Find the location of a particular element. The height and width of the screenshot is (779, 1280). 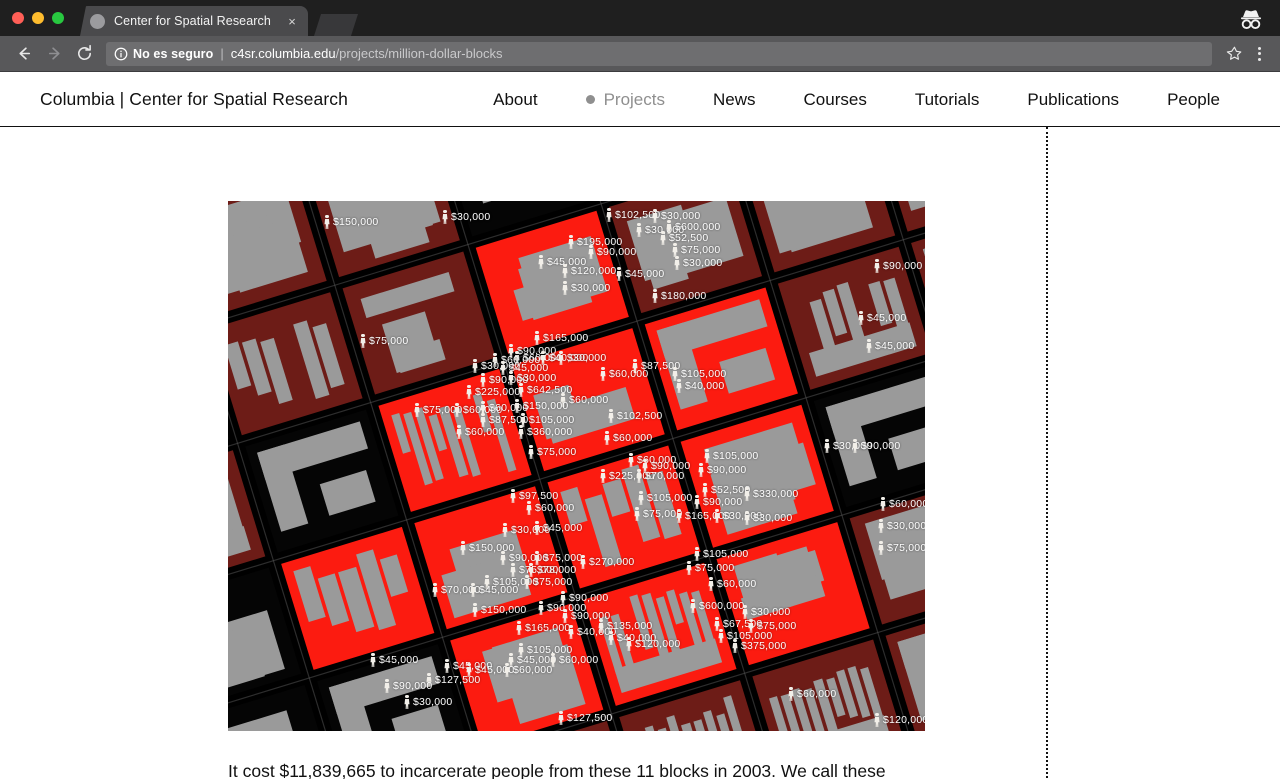

close-tab-icon: × is located at coordinates (292, 21).